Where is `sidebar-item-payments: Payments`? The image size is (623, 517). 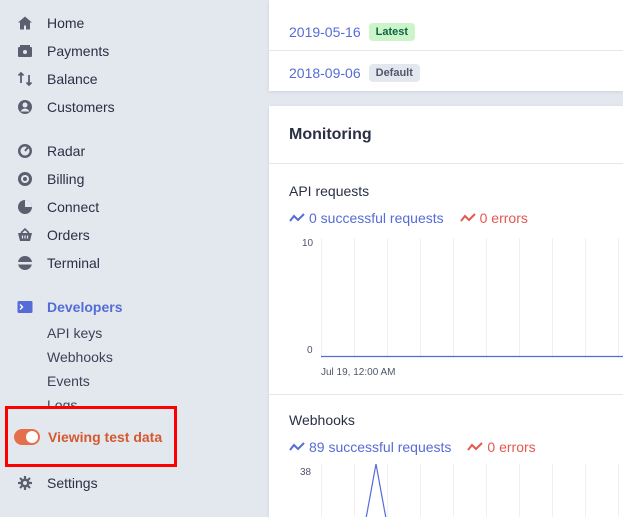
sidebar-item-payments: Payments is located at coordinates (62, 51).